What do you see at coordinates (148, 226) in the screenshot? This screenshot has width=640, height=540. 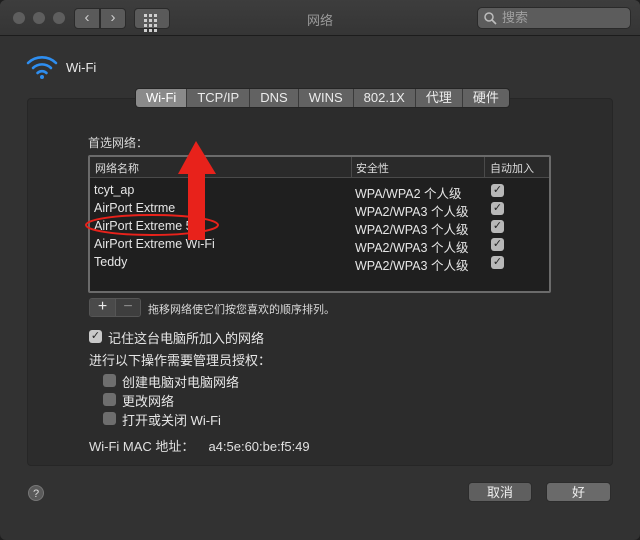 I see `network-name: AirPort Extreme 5G` at bounding box center [148, 226].